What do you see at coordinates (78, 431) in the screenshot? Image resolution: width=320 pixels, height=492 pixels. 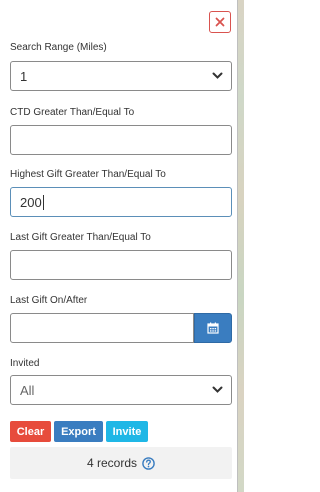 I see `export-button: Export` at bounding box center [78, 431].